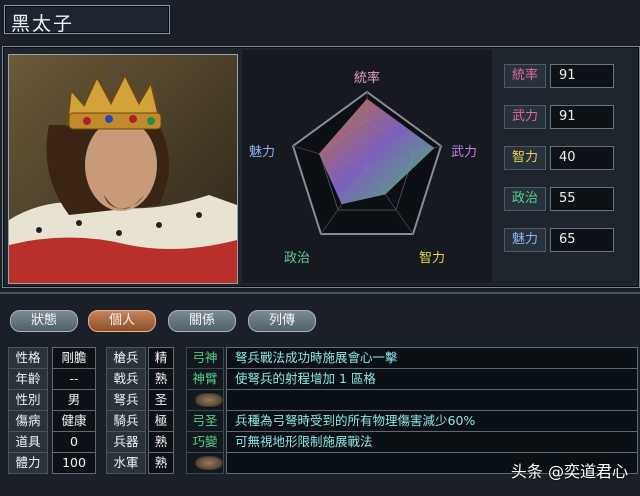 The image size is (640, 496). Describe the element at coordinates (126, 379) in the screenshot. I see `troop-aptitude-label: 戟兵` at that location.